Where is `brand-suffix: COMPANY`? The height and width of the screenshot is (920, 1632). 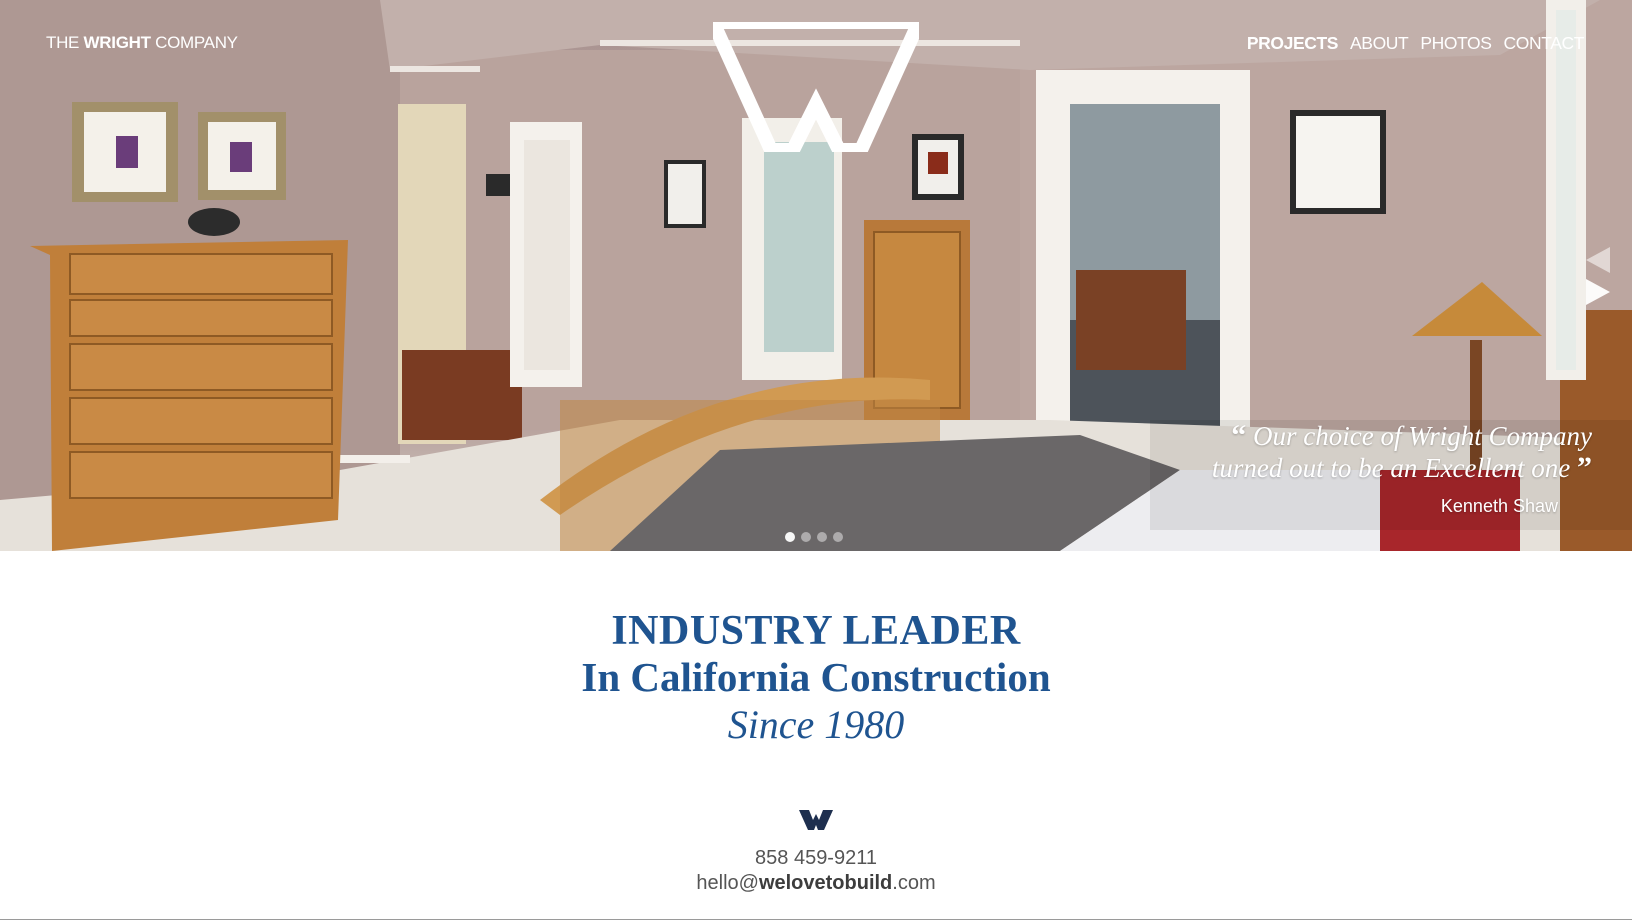 brand-suffix: COMPANY is located at coordinates (196, 42).